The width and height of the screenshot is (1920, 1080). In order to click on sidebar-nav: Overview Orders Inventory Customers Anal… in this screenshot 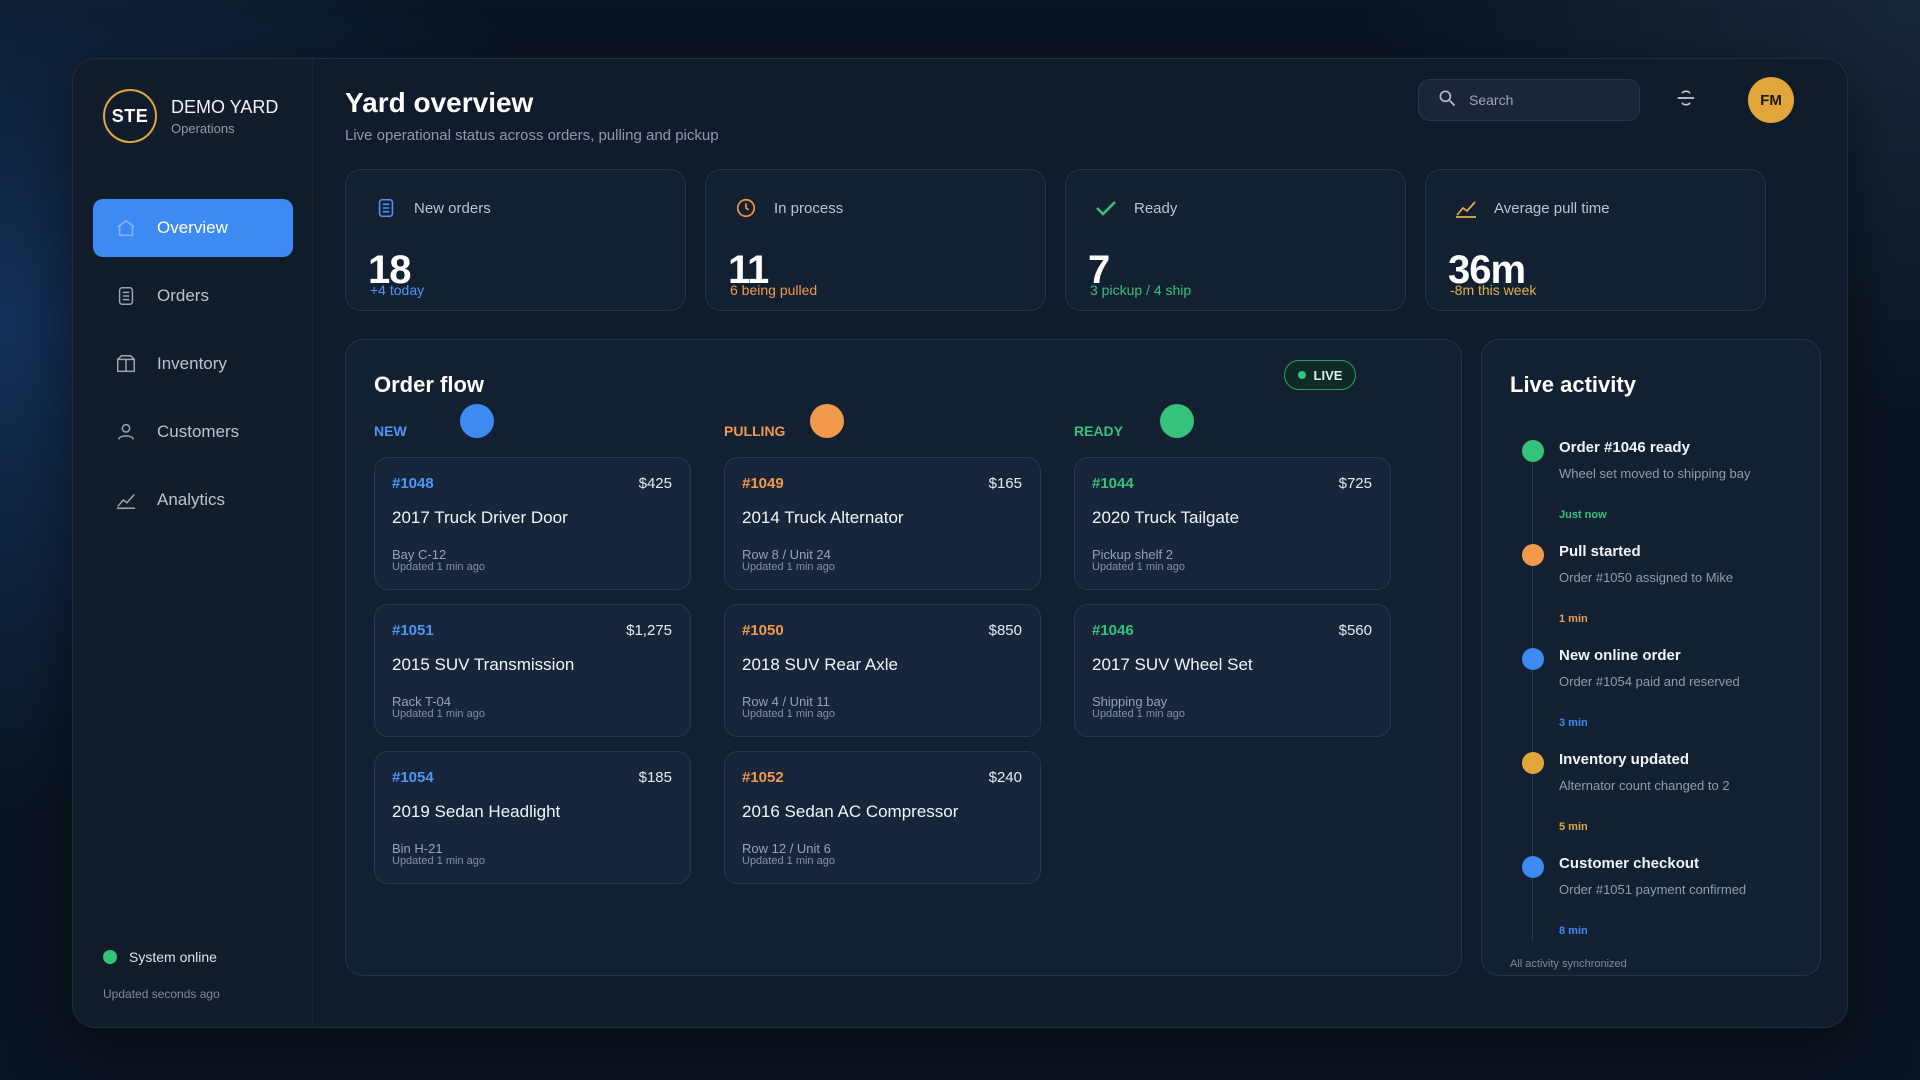, I will do `click(193, 369)`.